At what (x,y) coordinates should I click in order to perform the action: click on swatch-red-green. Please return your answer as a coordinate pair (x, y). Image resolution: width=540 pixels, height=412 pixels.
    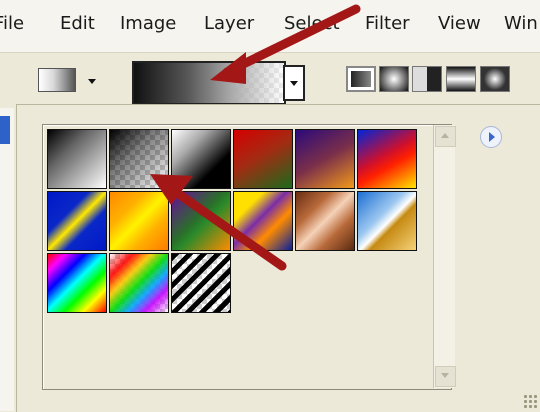
    Looking at the image, I should click on (263, 159).